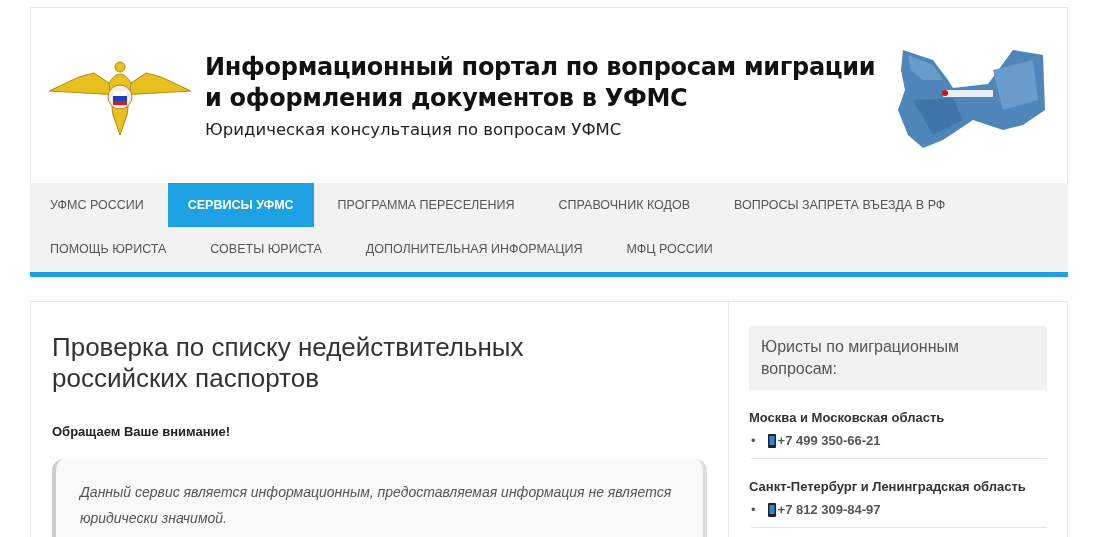  What do you see at coordinates (426, 205) in the screenshot?
I see `nav-tab: ПРОГРАММА ПЕРЕСЕЛЕНИЯ` at bounding box center [426, 205].